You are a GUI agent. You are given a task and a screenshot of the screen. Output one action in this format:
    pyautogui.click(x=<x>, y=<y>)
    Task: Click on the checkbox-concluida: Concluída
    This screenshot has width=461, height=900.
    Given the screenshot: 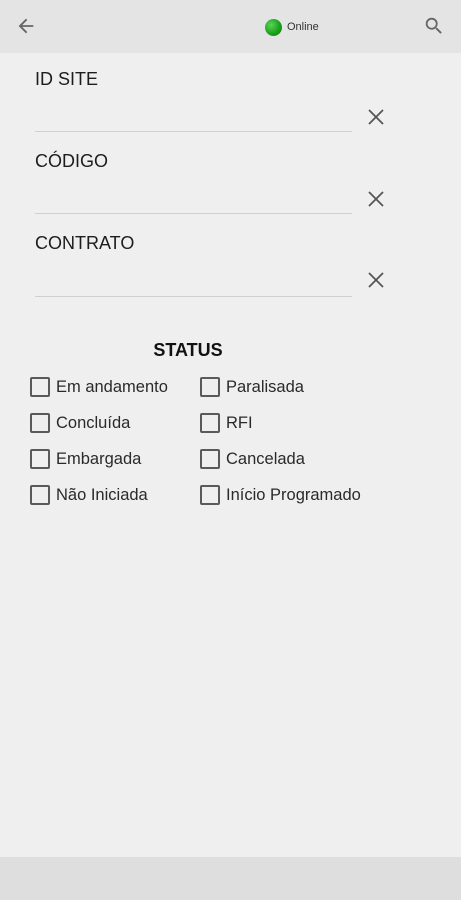 What is the action you would take?
    pyautogui.click(x=80, y=423)
    